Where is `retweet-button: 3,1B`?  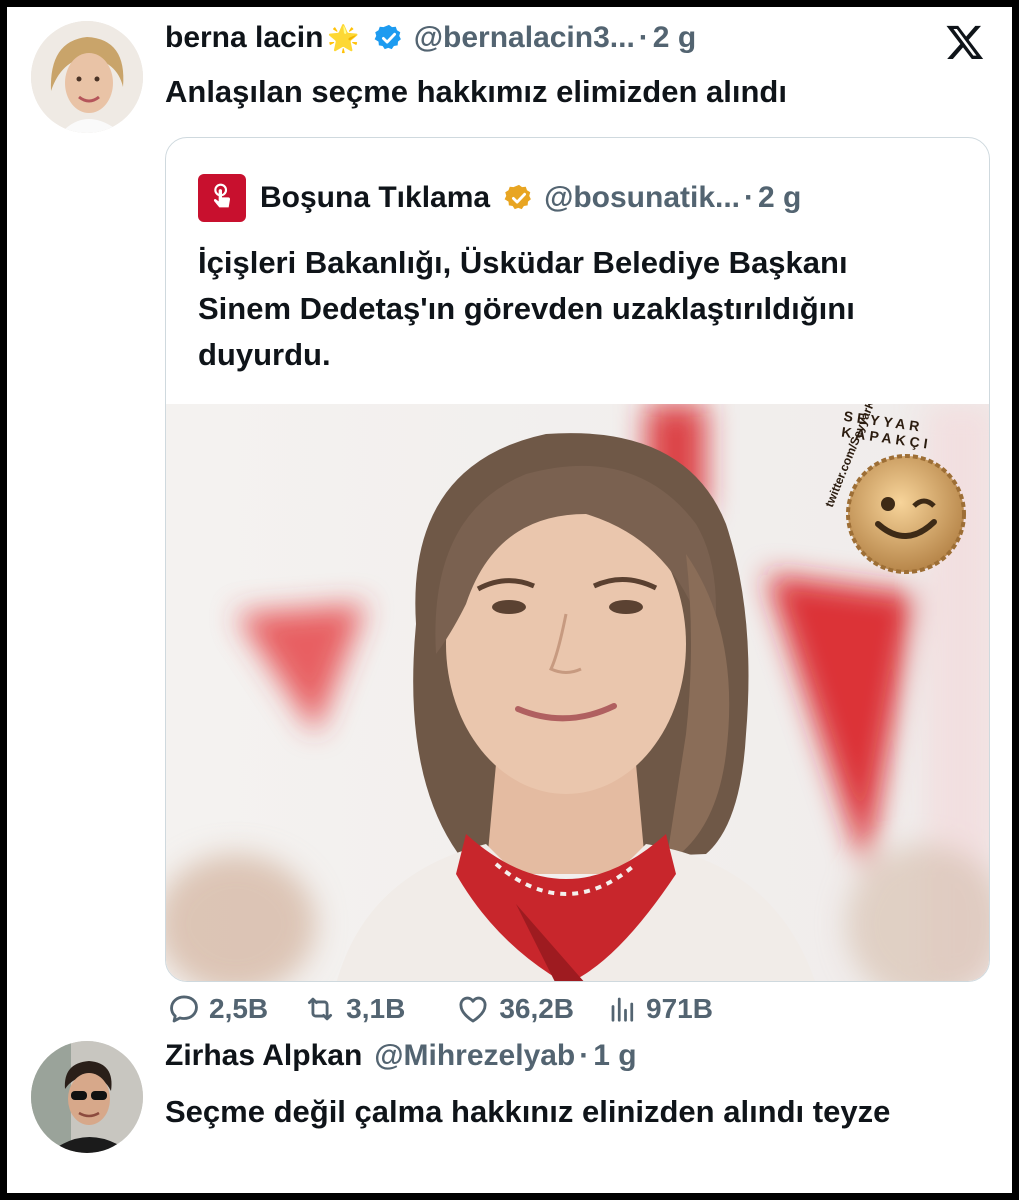 retweet-button: 3,1B is located at coordinates (353, 1009).